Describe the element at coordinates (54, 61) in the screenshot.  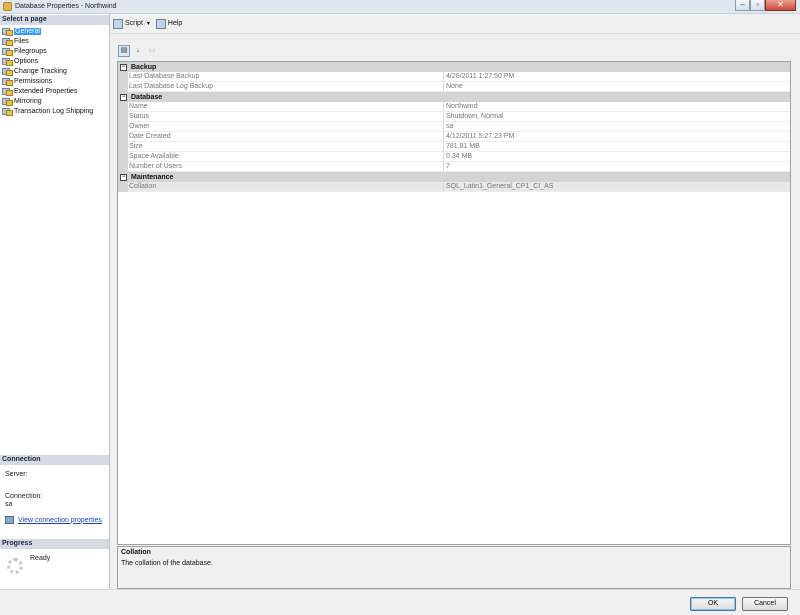
I see `page-item-options: Options` at that location.